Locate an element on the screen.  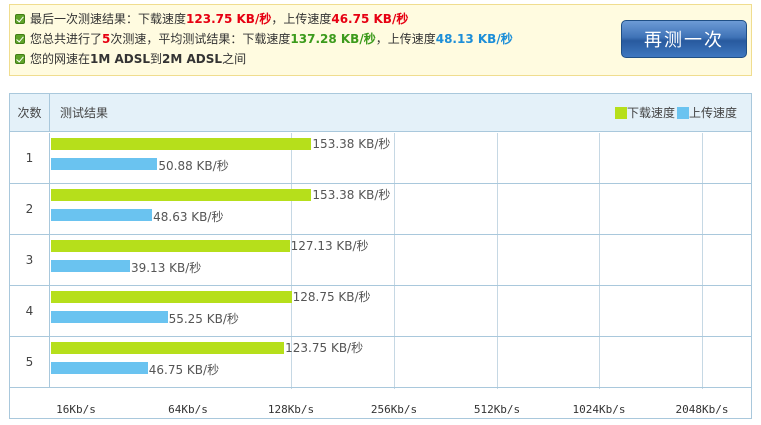
result-row: 1 153.38 KB/秒 50.88 KB/秒 is located at coordinates (380, 158).